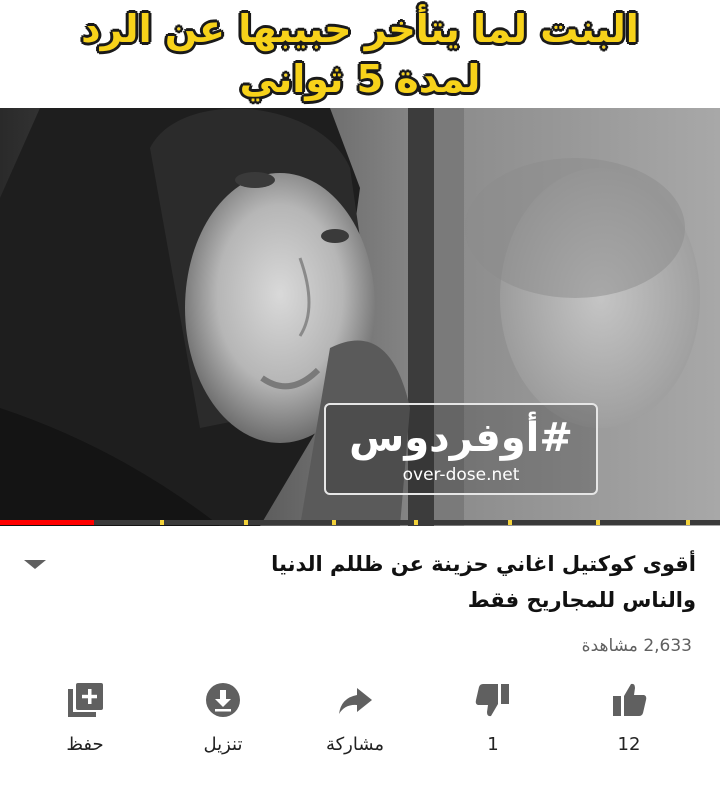  I want to click on dislike-count: 1, so click(493, 744).